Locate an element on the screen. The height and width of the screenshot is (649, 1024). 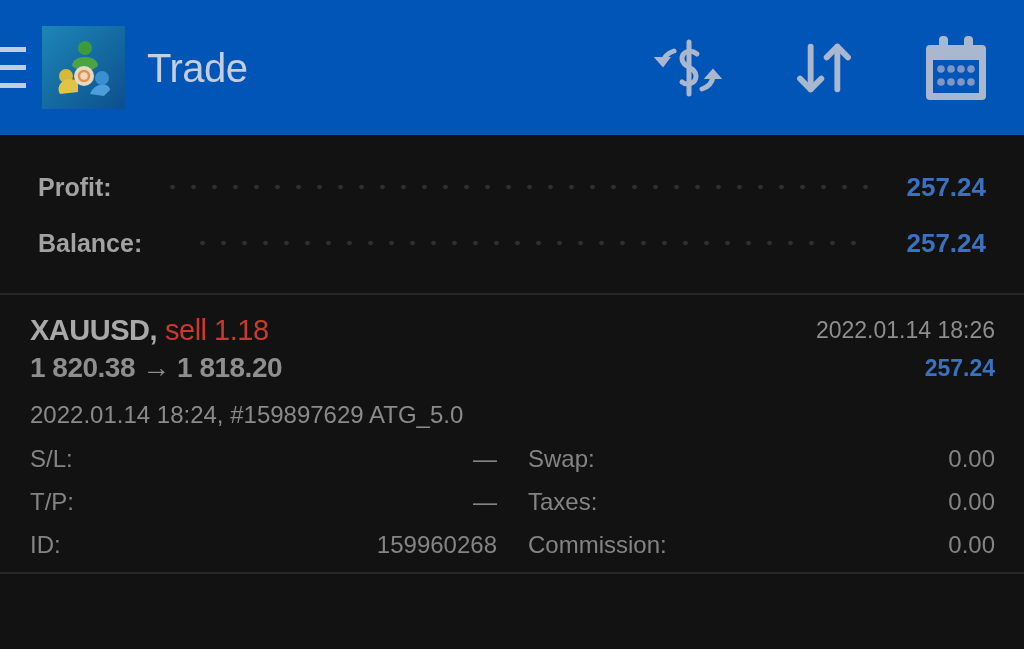
detail-label: Swap: is located at coordinates (561, 458).